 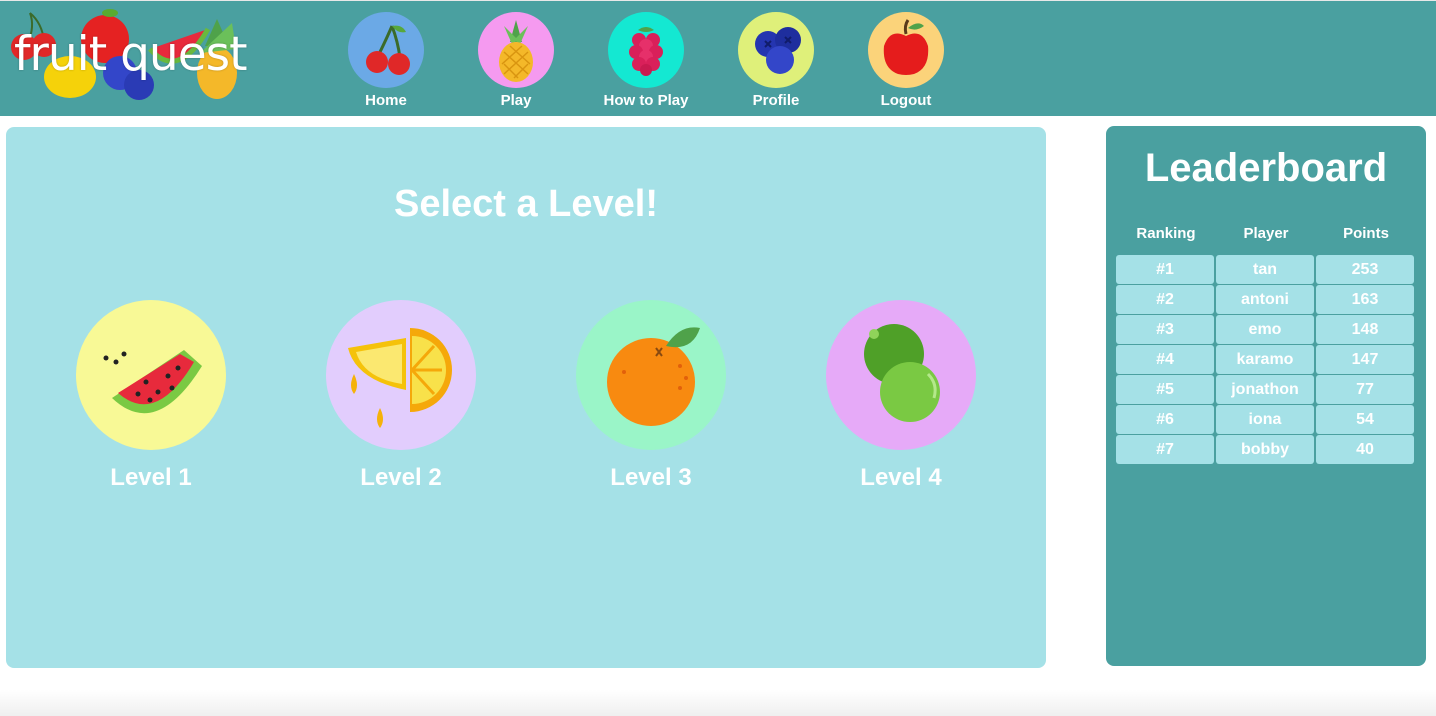 What do you see at coordinates (526, 204) in the screenshot?
I see `page-title: Select a Level!` at bounding box center [526, 204].